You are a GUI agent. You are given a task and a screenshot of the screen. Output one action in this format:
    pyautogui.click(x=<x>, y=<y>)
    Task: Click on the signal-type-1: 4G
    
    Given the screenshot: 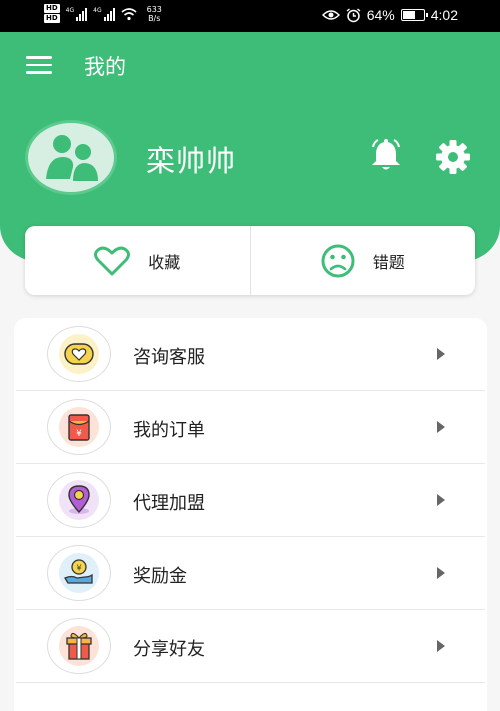 What is the action you would take?
    pyautogui.click(x=70, y=10)
    